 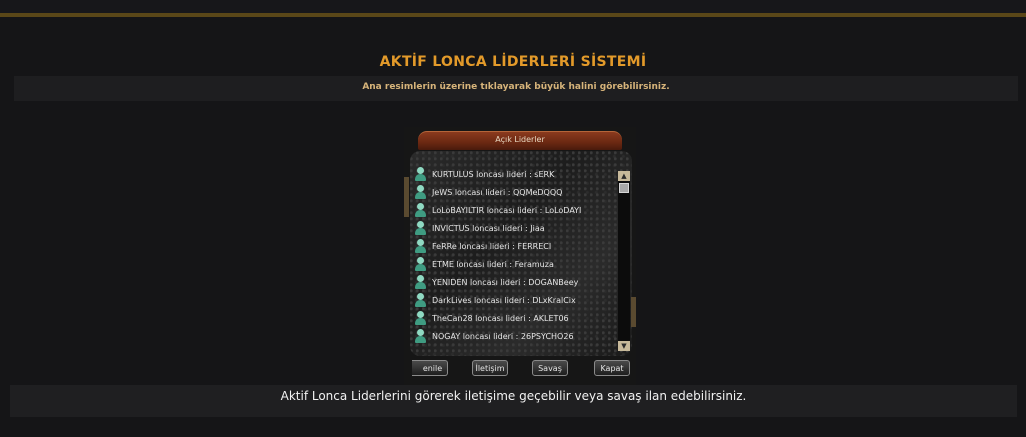 What do you see at coordinates (624, 346) in the screenshot?
I see `scroll-down-arrow-icon: ▼` at bounding box center [624, 346].